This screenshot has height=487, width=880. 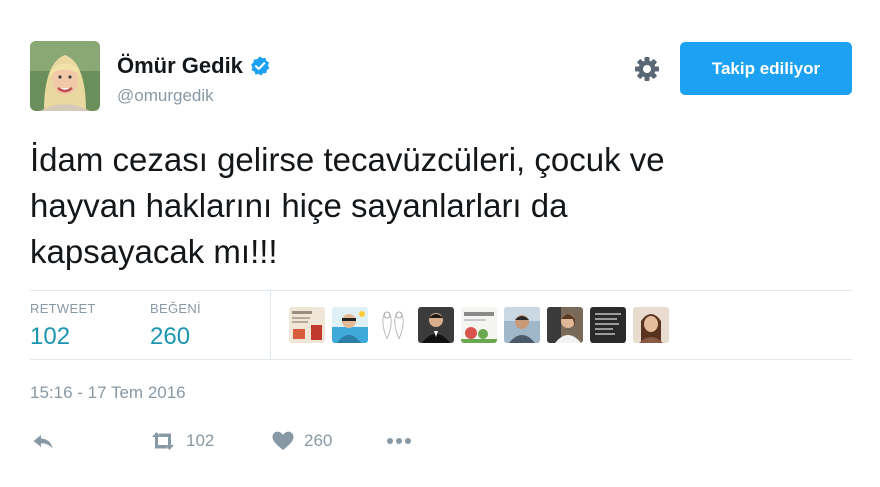 I want to click on tweet-text-line: kapsayacak mı!!!, so click(x=154, y=251).